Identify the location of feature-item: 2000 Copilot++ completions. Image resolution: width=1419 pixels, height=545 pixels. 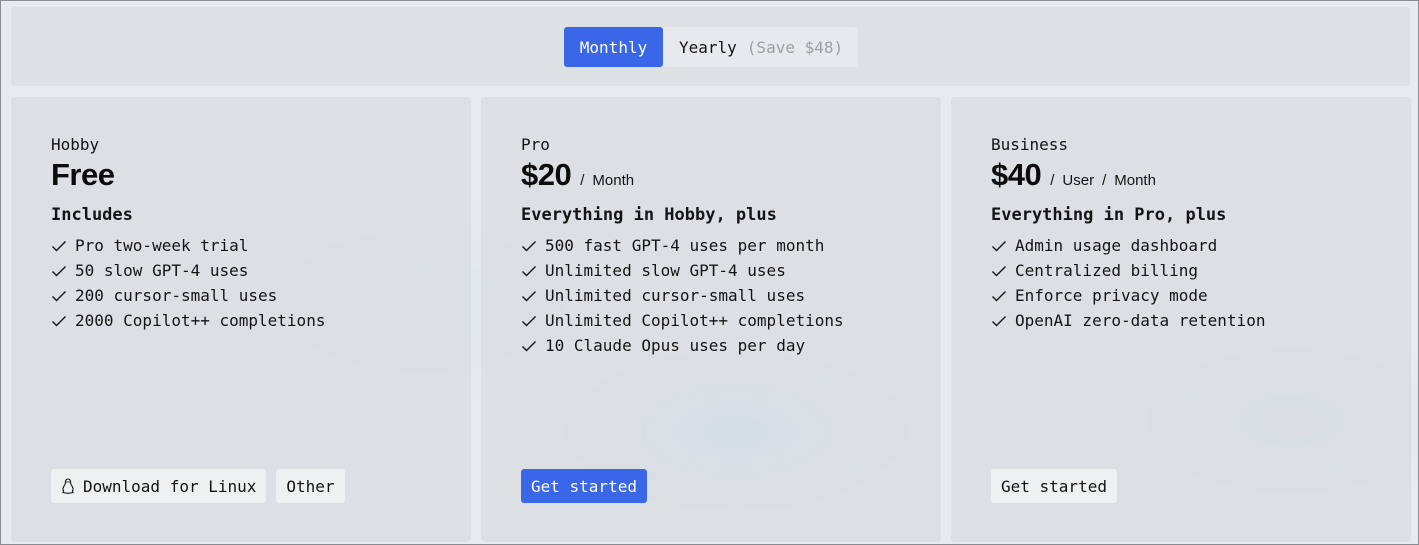
(251, 320).